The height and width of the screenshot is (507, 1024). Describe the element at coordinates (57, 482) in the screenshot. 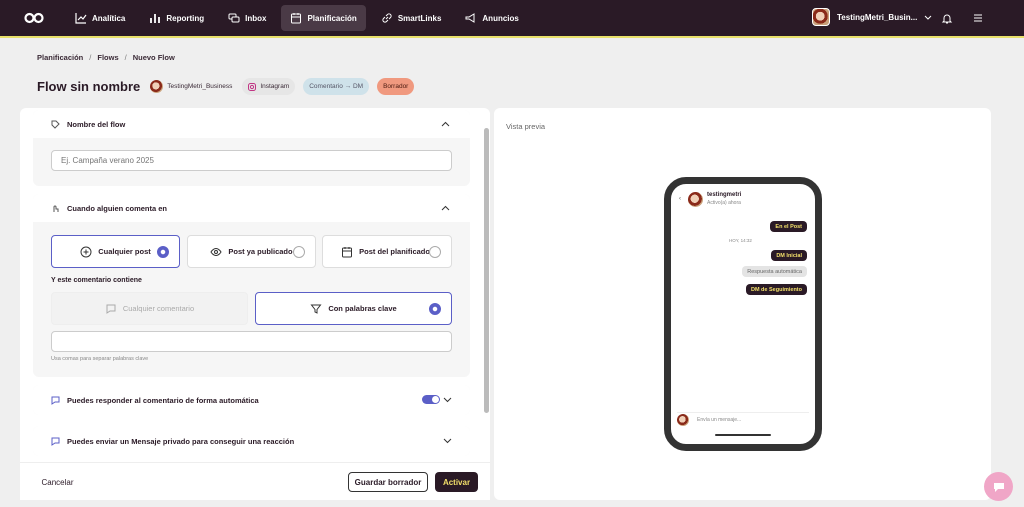

I see `cancel-button: Cancelar` at that location.